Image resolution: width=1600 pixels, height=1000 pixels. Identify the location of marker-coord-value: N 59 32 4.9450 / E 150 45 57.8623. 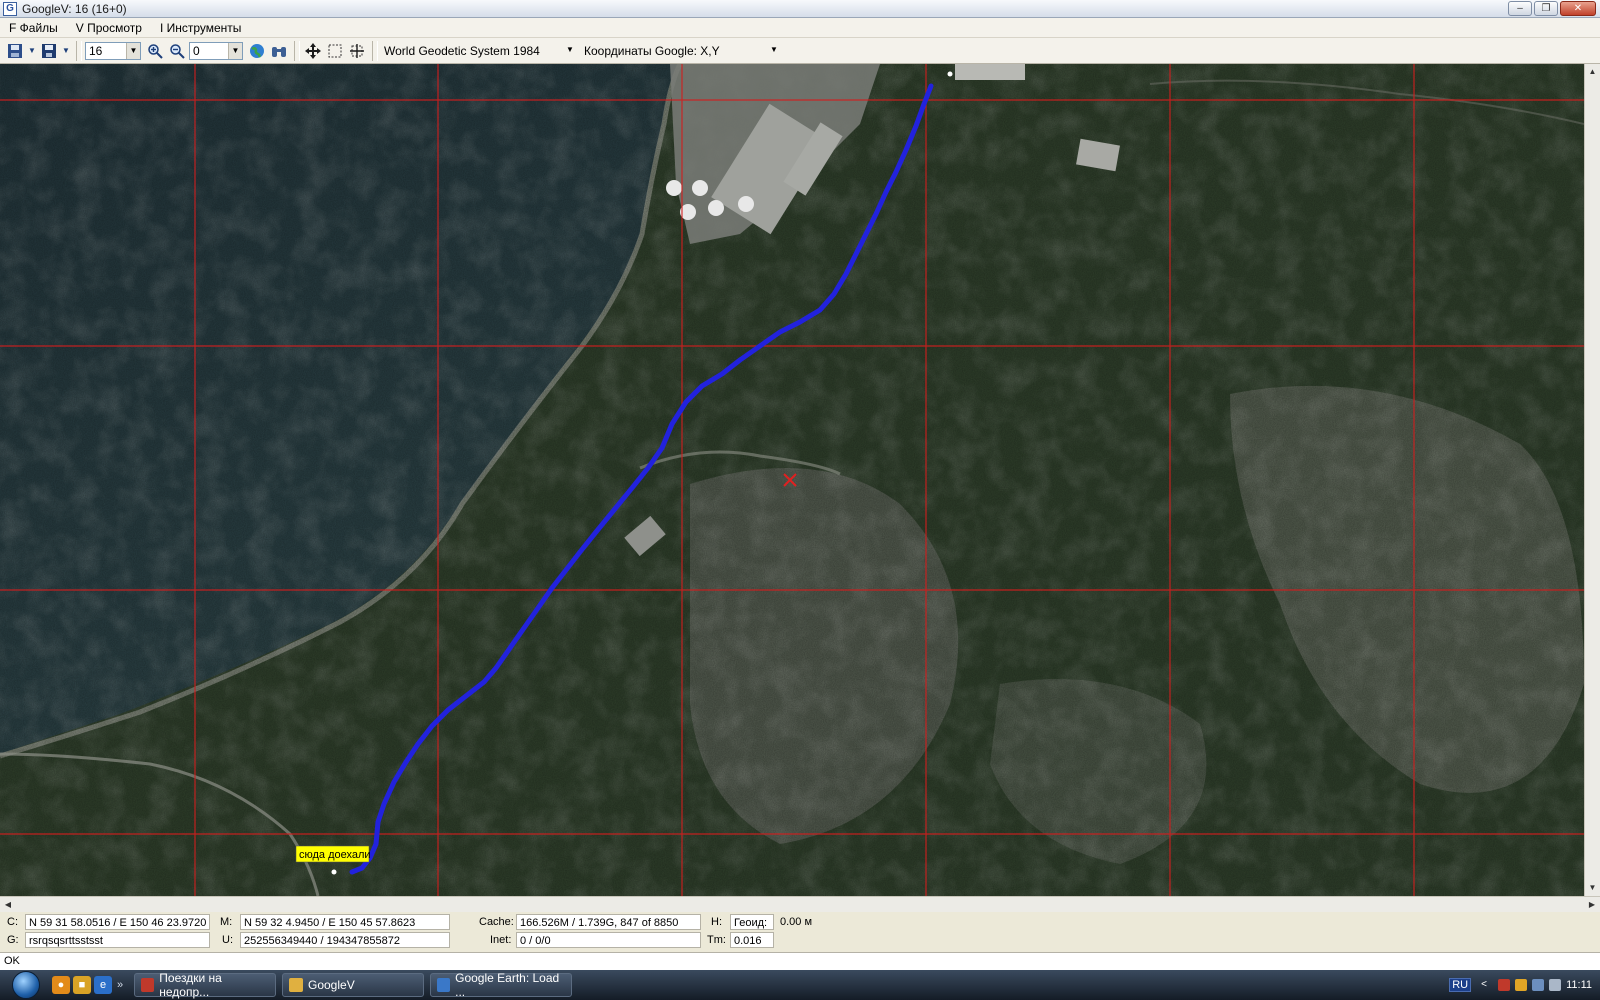
(345, 922).